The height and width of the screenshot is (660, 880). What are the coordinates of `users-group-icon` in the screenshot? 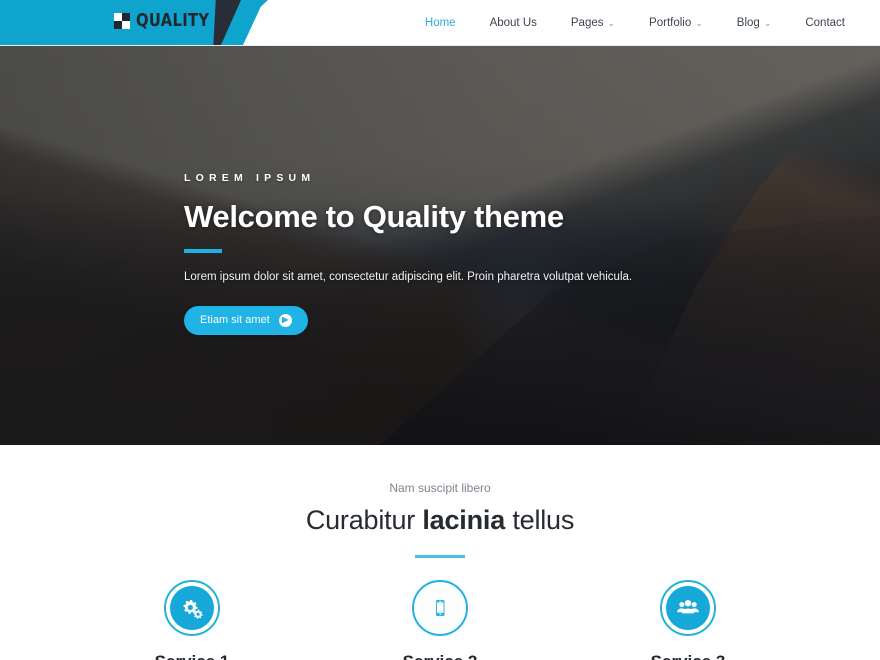 It's located at (688, 608).